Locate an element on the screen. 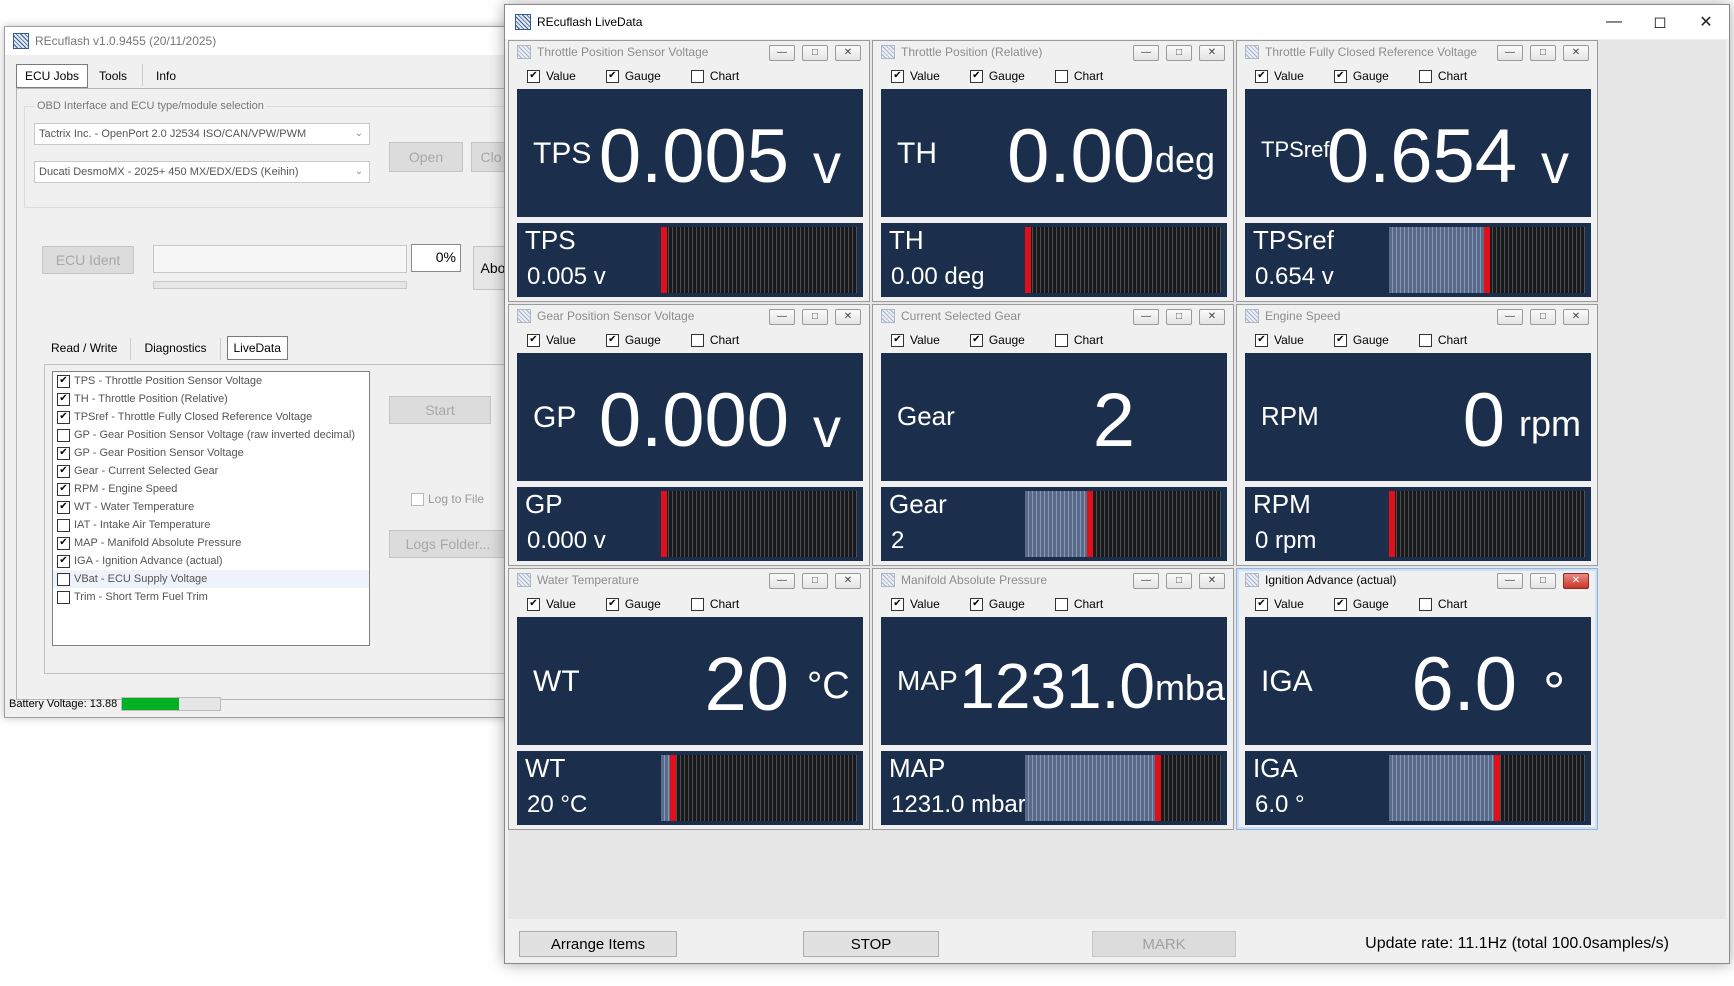 The width and height of the screenshot is (1734, 986). item-header: Current Selected Gear — □ ✕ is located at coordinates (1053, 316).